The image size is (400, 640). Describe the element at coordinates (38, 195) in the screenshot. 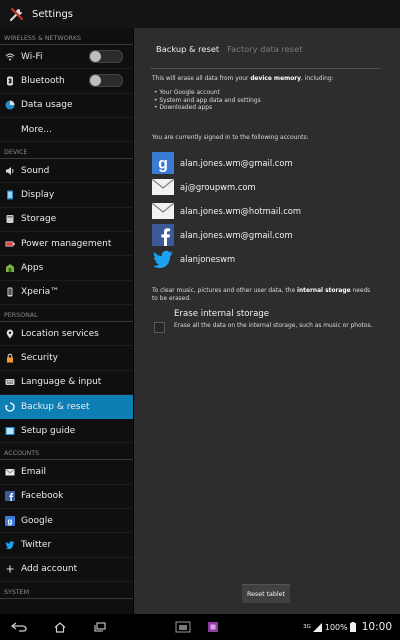

I see `sidebar-item-label: Display` at that location.